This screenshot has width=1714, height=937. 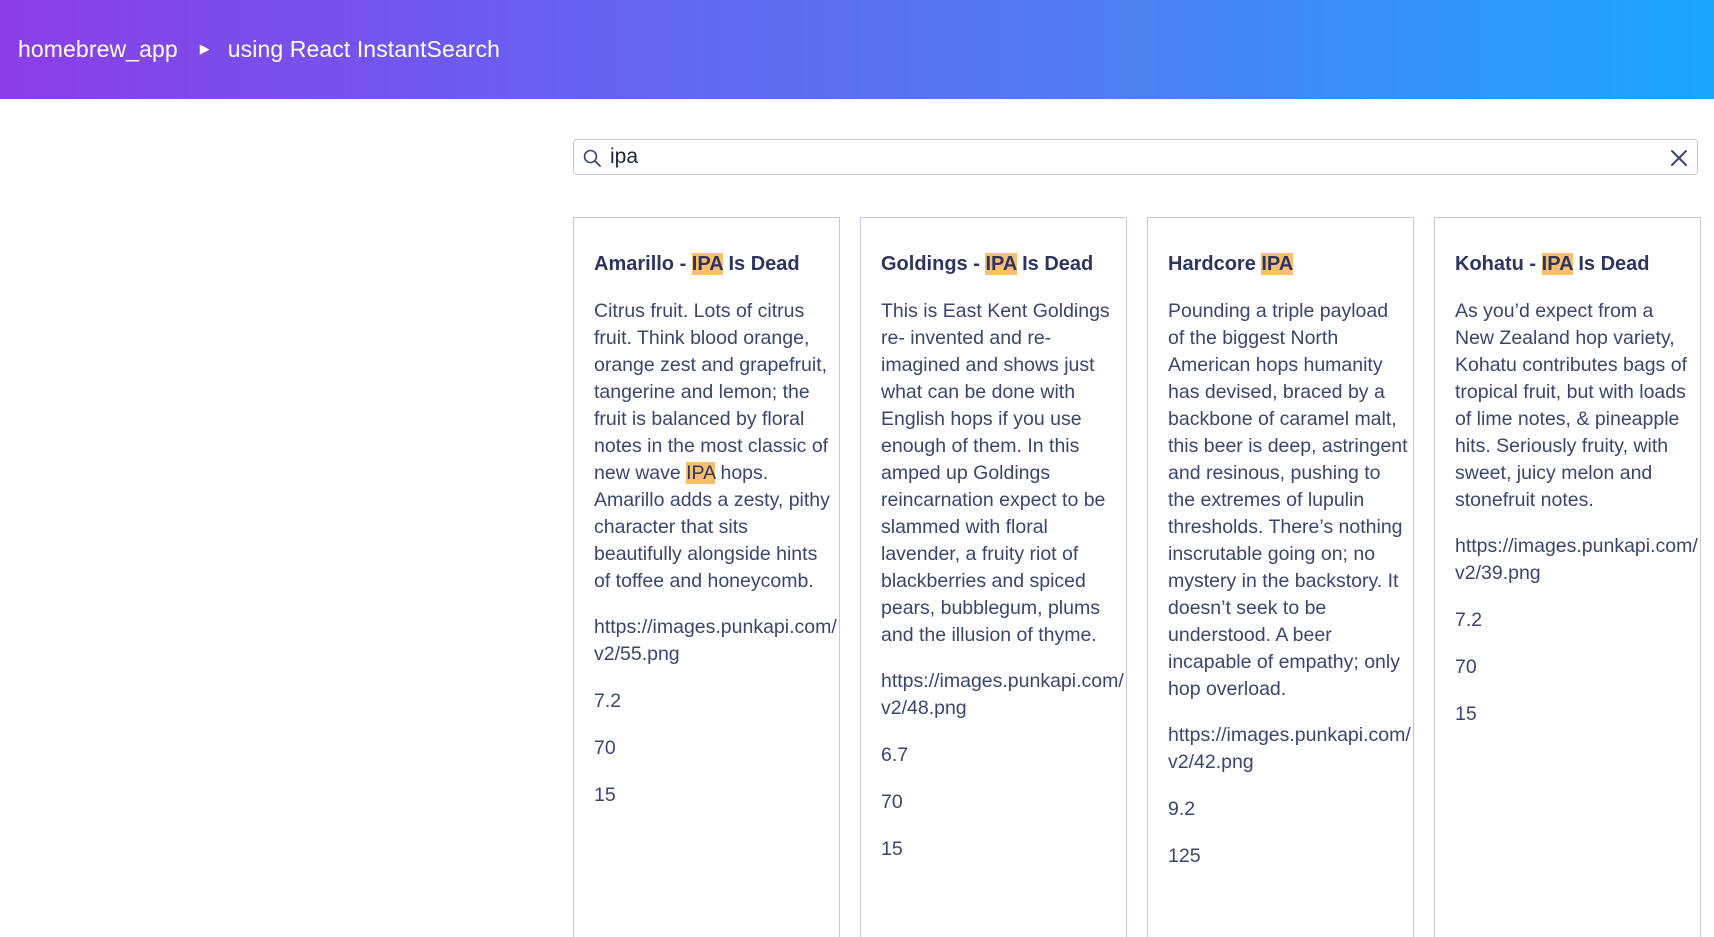 I want to click on hit-title-pre: Goldings -, so click(x=933, y=264).